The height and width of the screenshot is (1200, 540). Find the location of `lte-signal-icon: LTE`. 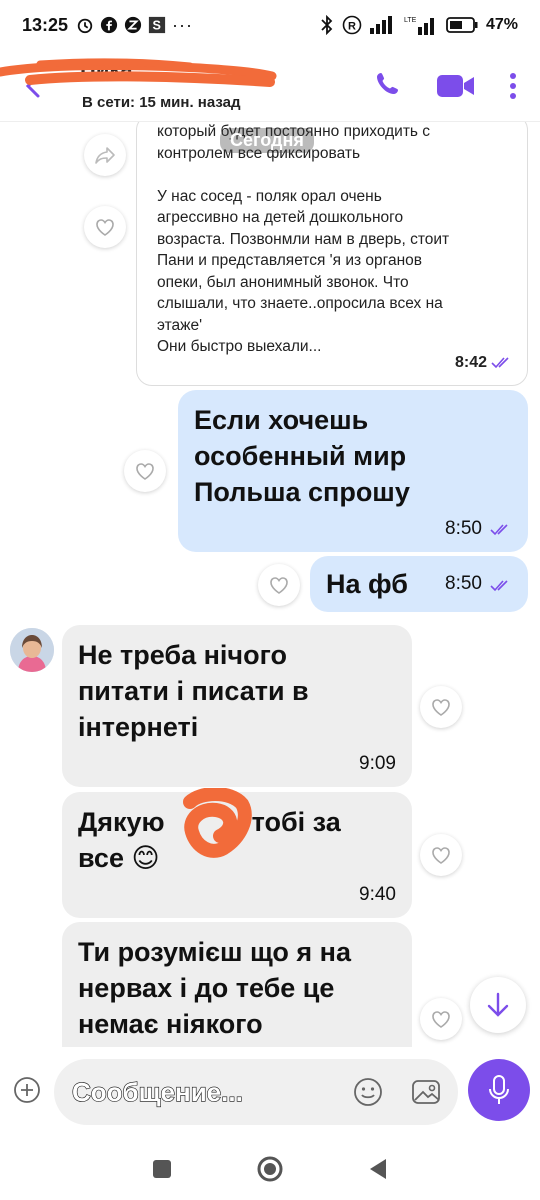

lte-signal-icon: LTE is located at coordinates (419, 26).